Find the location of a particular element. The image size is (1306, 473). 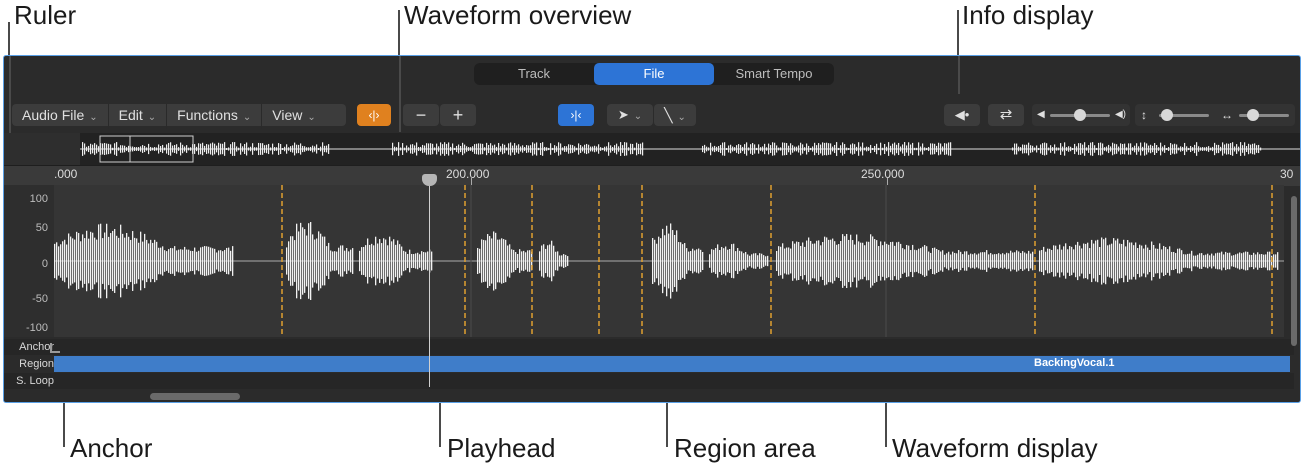

pointer-tool-menu: ➤ ⌄ is located at coordinates (630, 115).